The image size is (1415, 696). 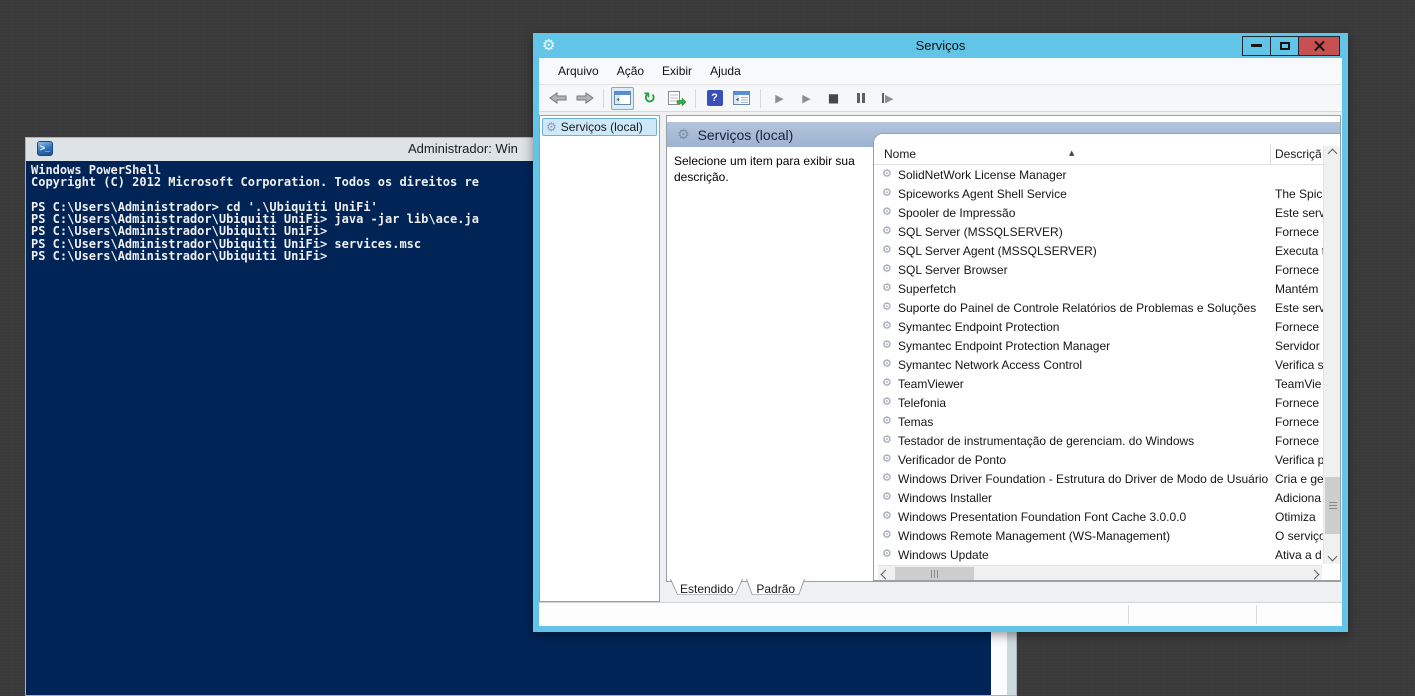 I want to click on chevron-up-icon, so click(x=1332, y=153).